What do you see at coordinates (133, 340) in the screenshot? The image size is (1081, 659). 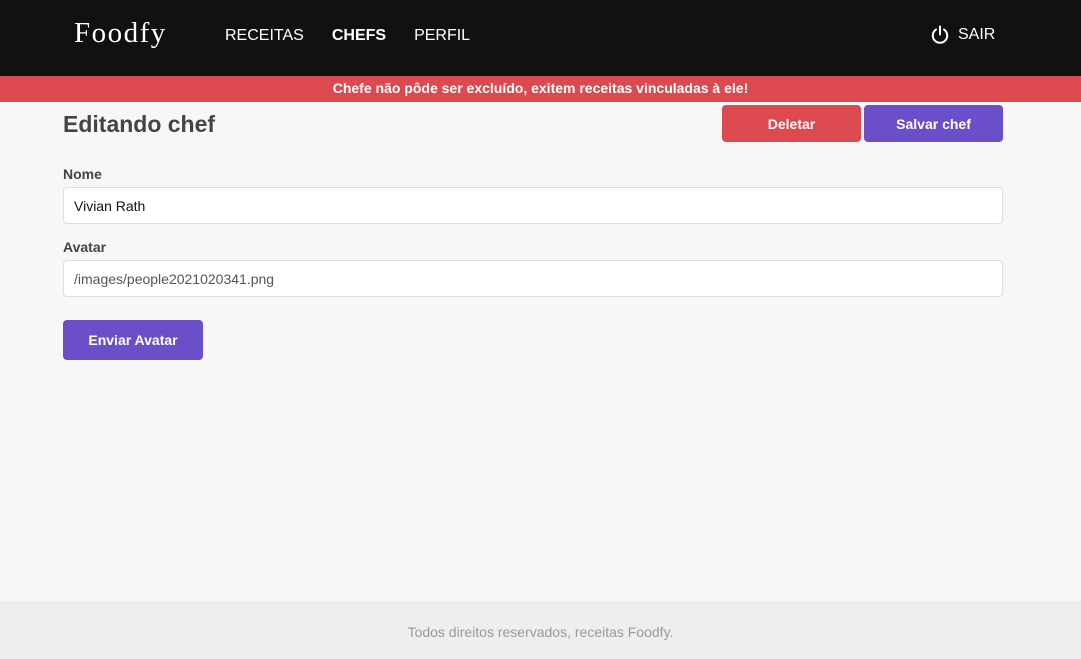 I see `upload-avatar-button: Enviar Avatar` at bounding box center [133, 340].